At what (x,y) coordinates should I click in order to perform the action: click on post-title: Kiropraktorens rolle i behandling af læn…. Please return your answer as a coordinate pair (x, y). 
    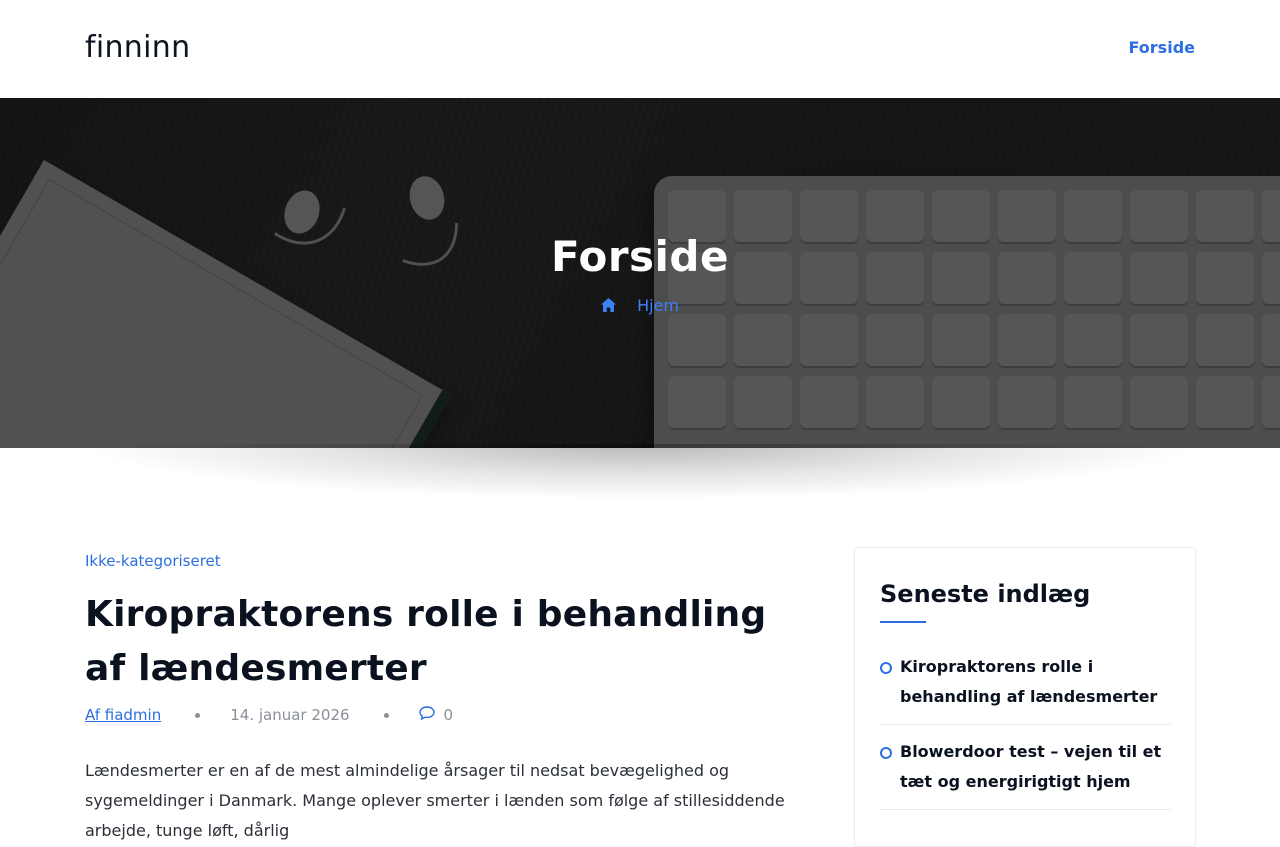
    Looking at the image, I should click on (450, 642).